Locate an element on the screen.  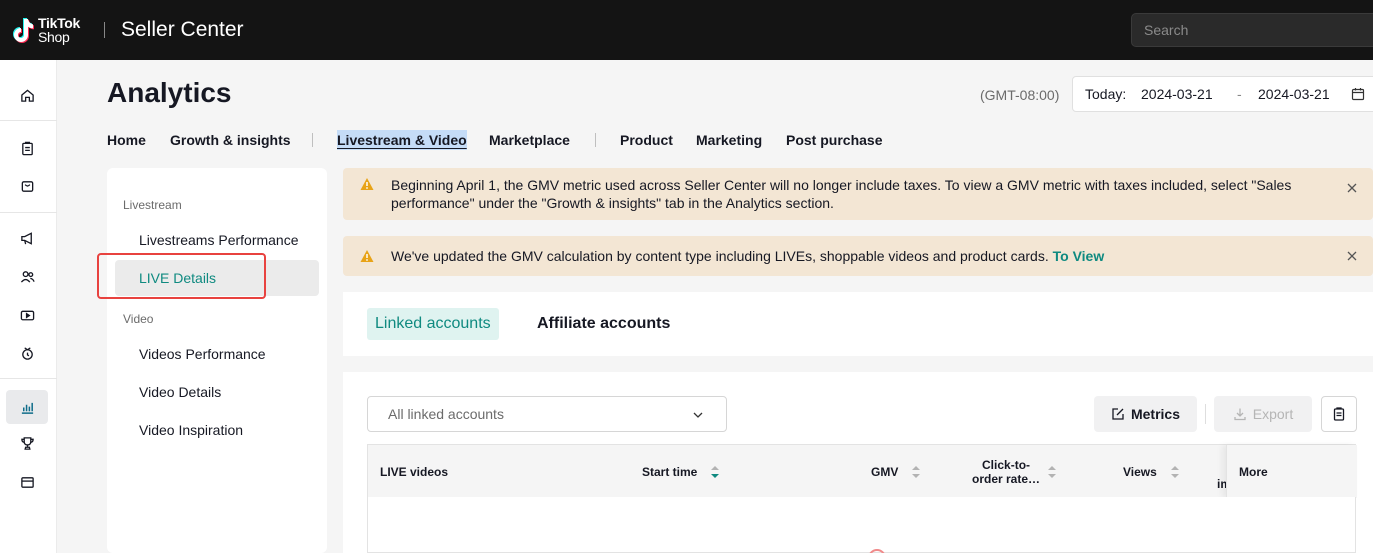
rail-analytics is located at coordinates (27, 407).